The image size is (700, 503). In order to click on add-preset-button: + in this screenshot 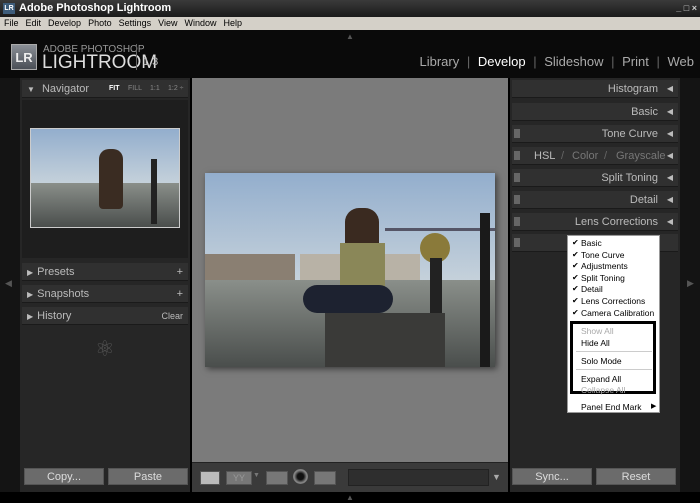, I will do `click(180, 272)`.